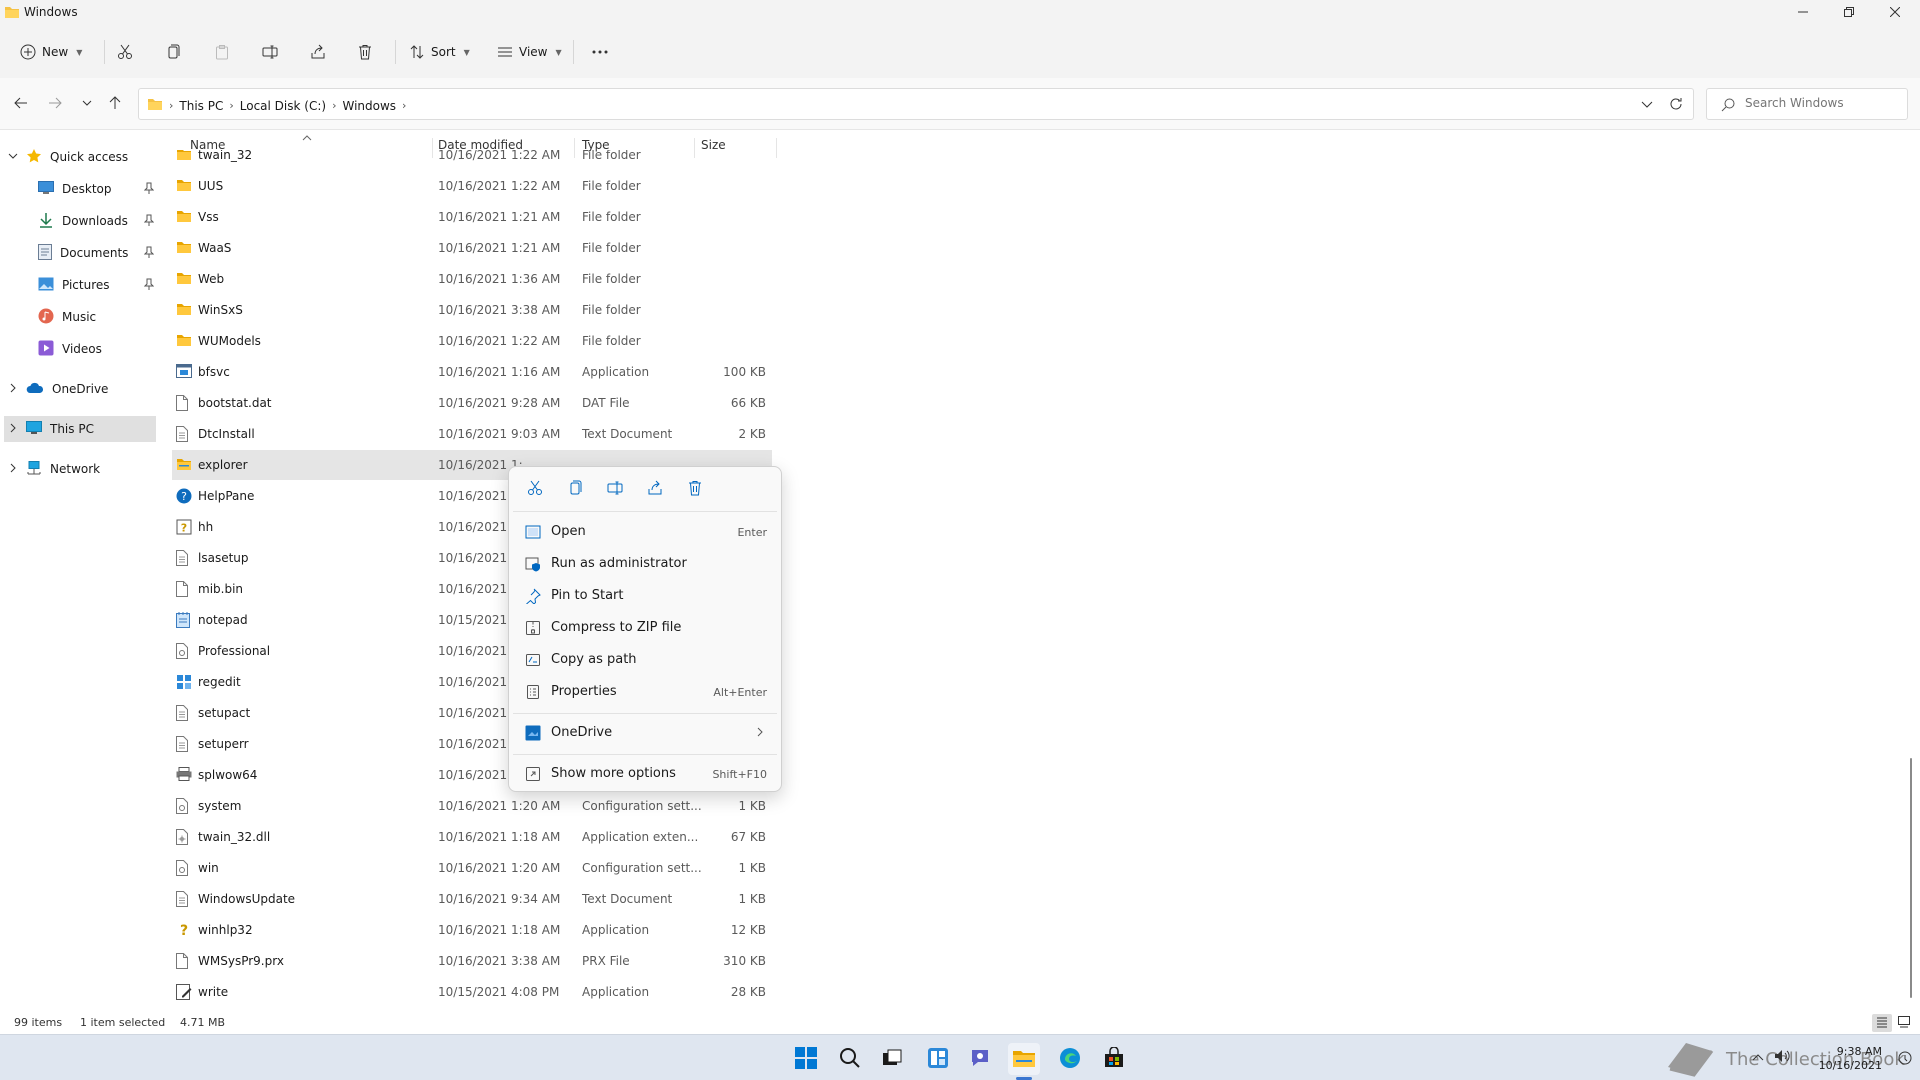  I want to click on file-date-modified: 10/16/2021 1:20 AM, so click(499, 806).